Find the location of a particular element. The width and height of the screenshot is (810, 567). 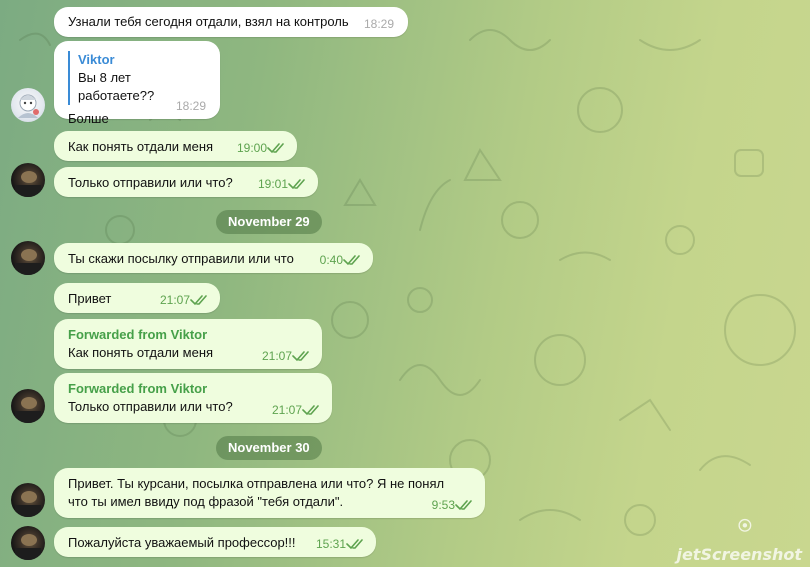

date-separator: November 30 is located at coordinates (269, 448).